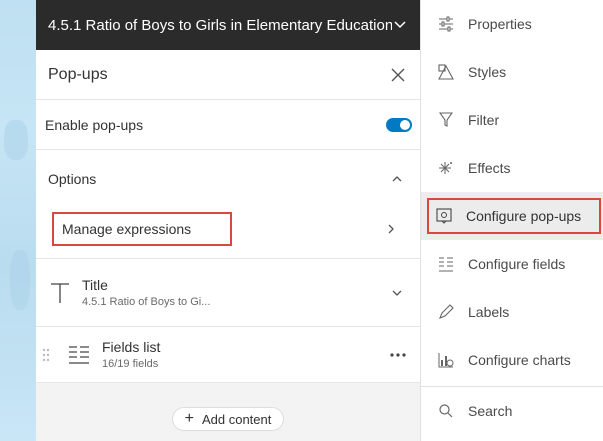  What do you see at coordinates (79, 355) in the screenshot?
I see `fields-list-icon` at bounding box center [79, 355].